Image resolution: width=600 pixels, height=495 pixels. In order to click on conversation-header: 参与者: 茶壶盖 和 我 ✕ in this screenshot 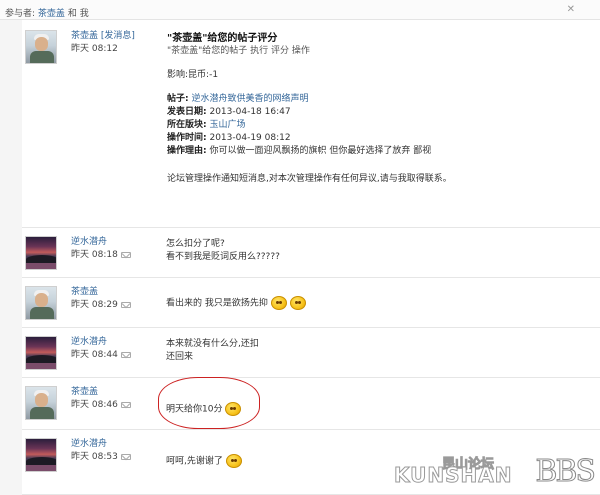, I will do `click(300, 10)`.